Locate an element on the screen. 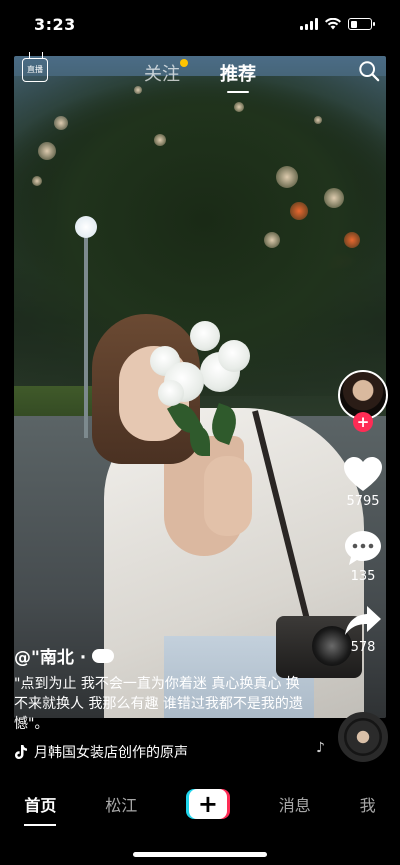  plus-icon: + is located at coordinates (207, 804).